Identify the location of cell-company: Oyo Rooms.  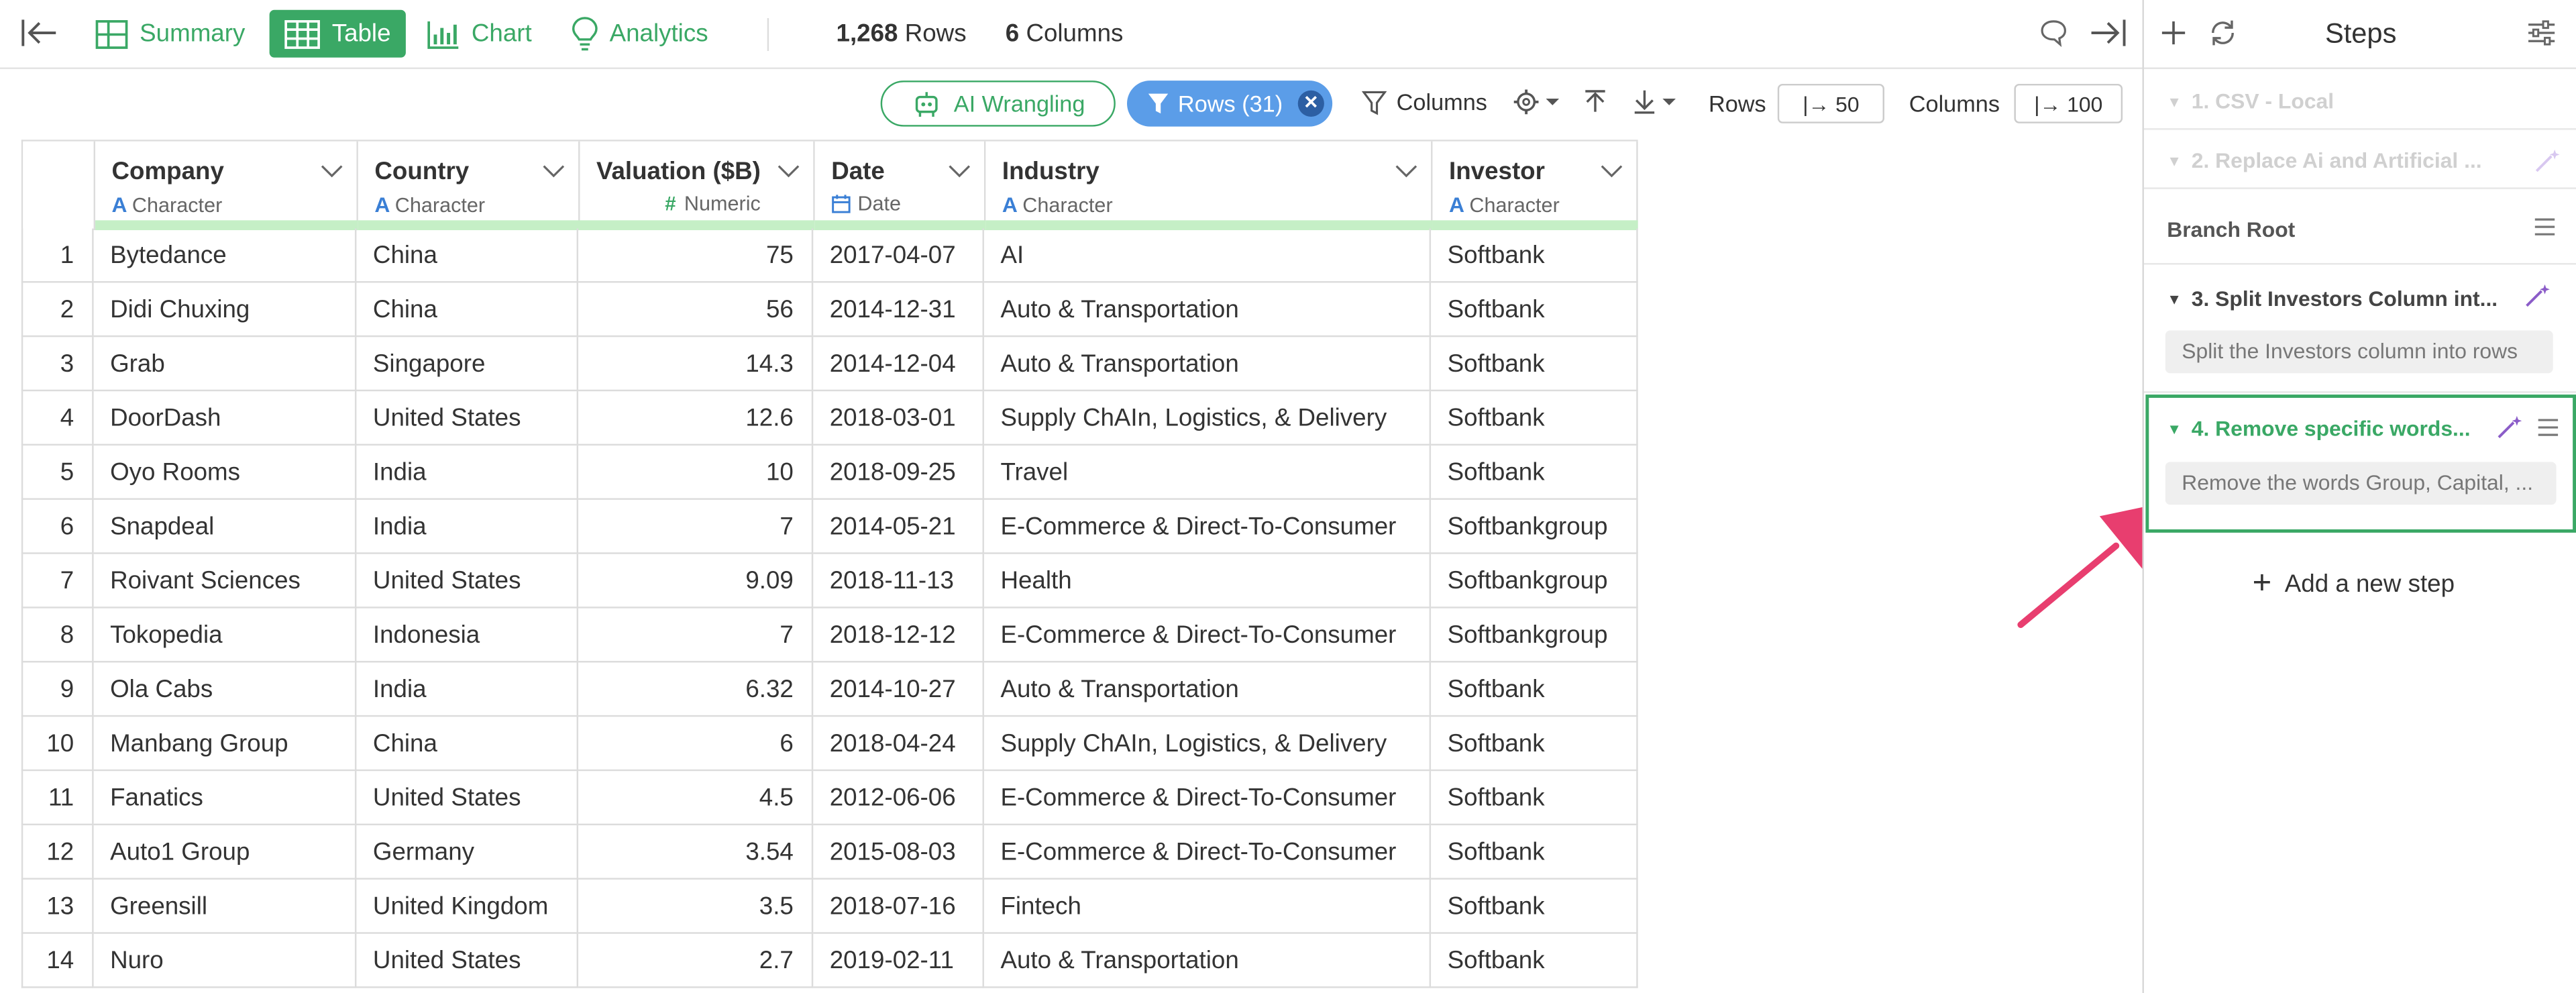
(225, 473).